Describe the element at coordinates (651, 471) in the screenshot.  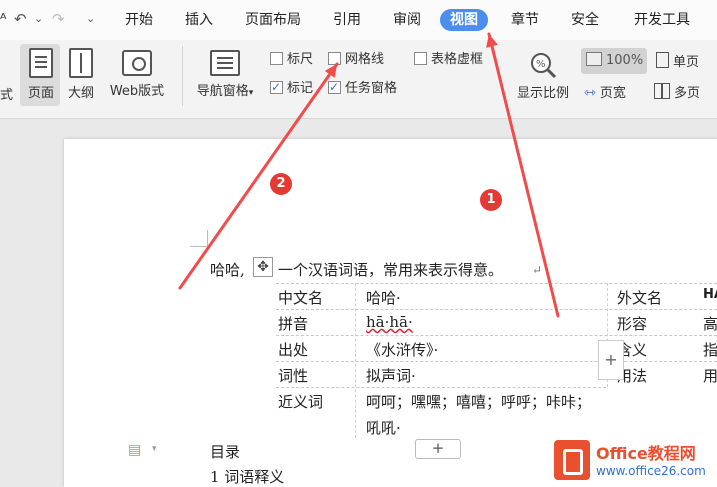
I see `watermark-url: www.office26.com` at that location.